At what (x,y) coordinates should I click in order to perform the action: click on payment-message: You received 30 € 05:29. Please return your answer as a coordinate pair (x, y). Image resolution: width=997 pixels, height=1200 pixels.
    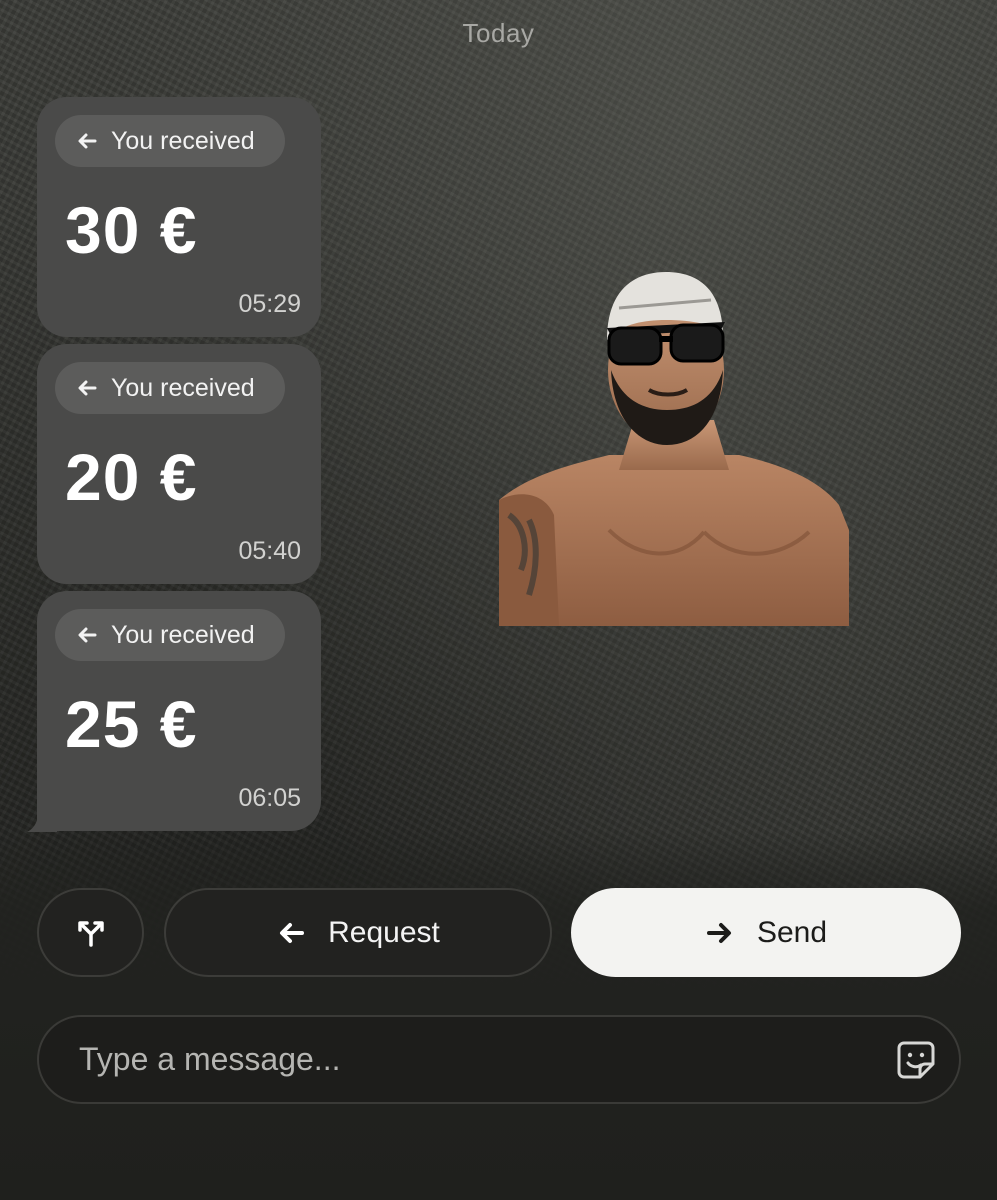
    Looking at the image, I should click on (179, 217).